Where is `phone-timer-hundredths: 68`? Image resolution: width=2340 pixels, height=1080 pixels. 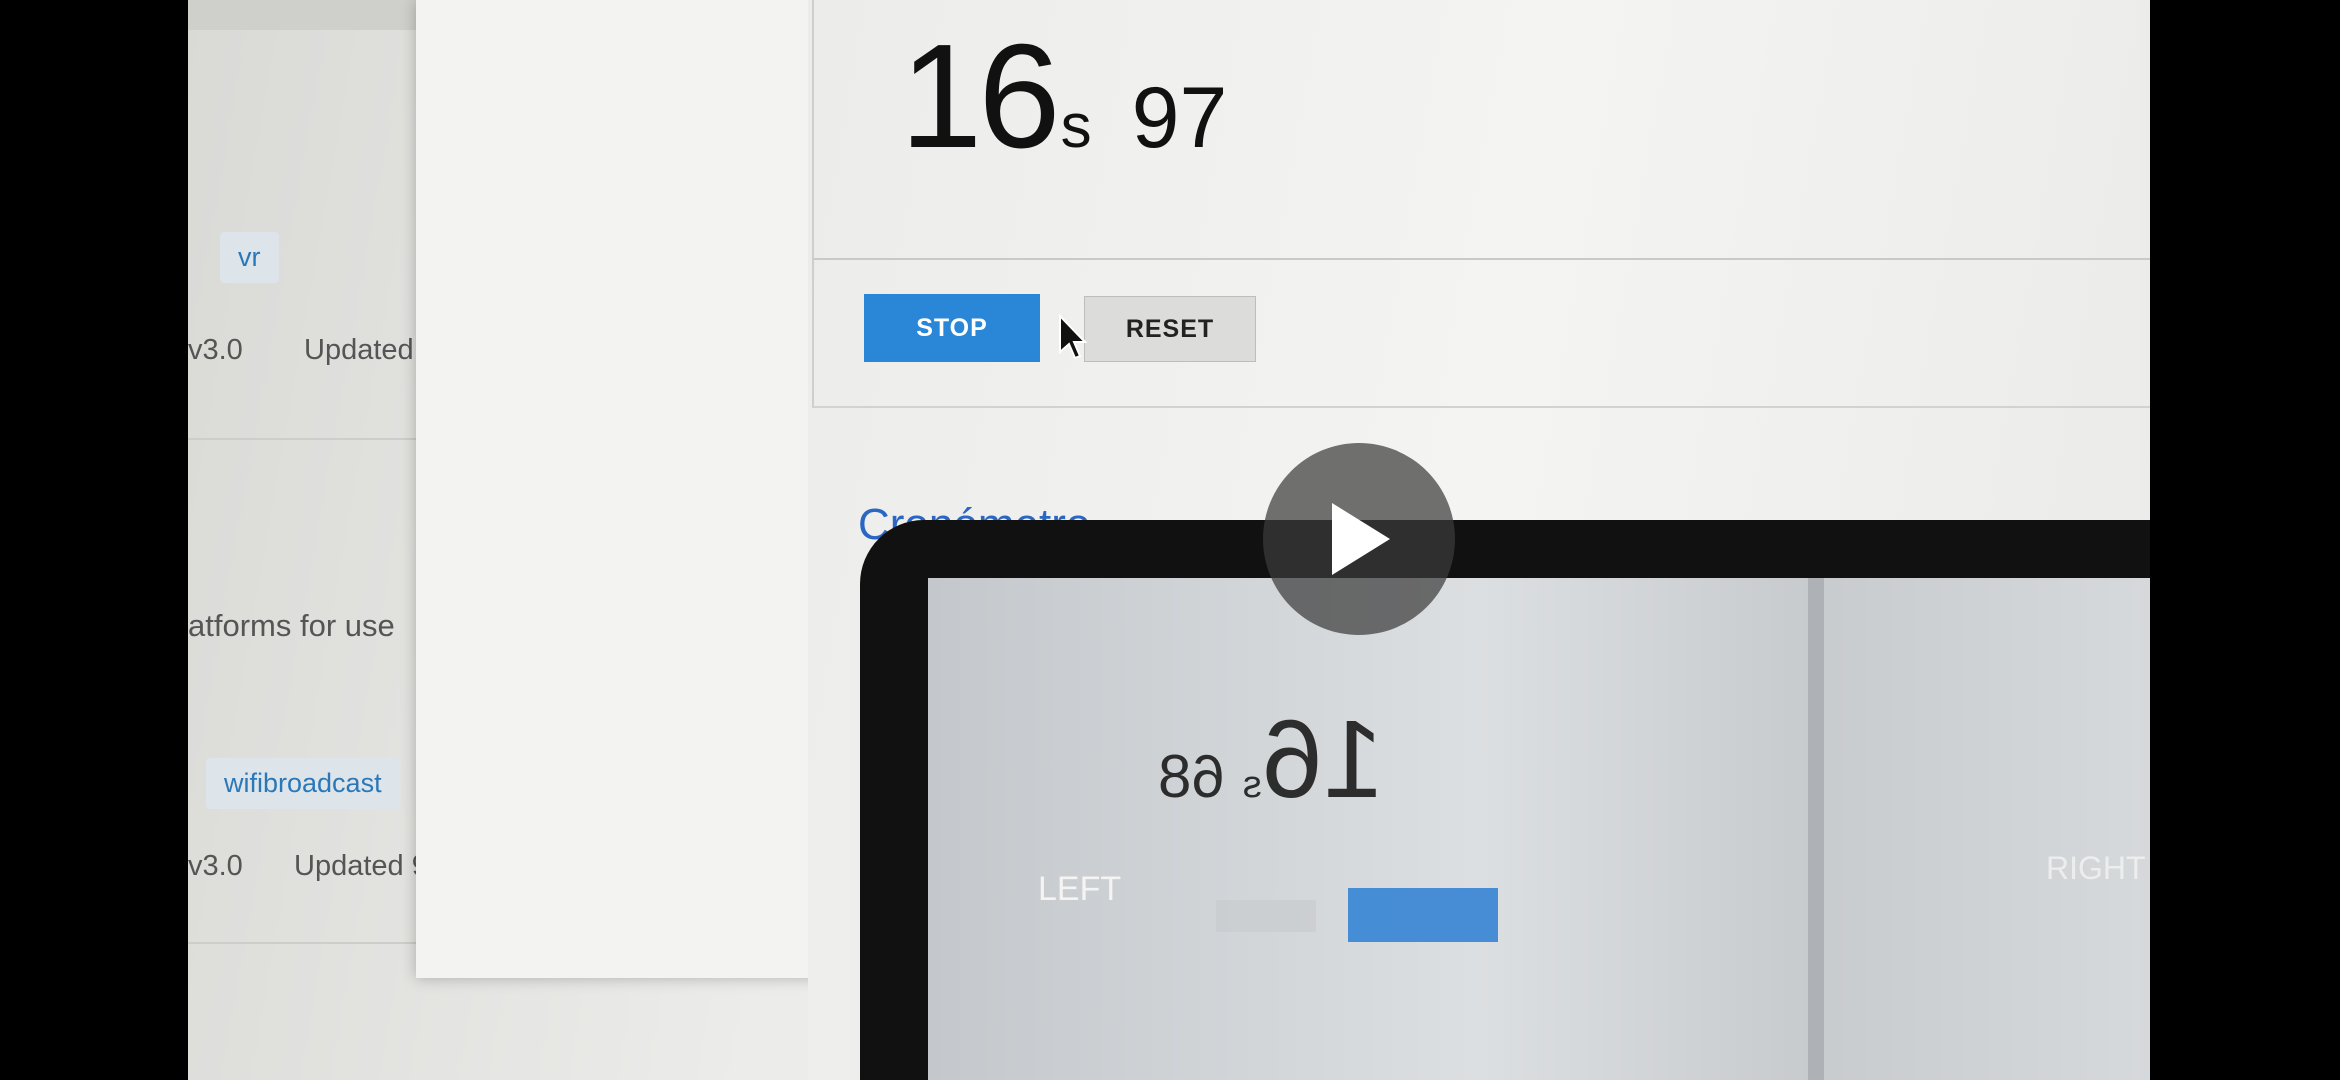 phone-timer-hundredths: 68 is located at coordinates (1191, 776).